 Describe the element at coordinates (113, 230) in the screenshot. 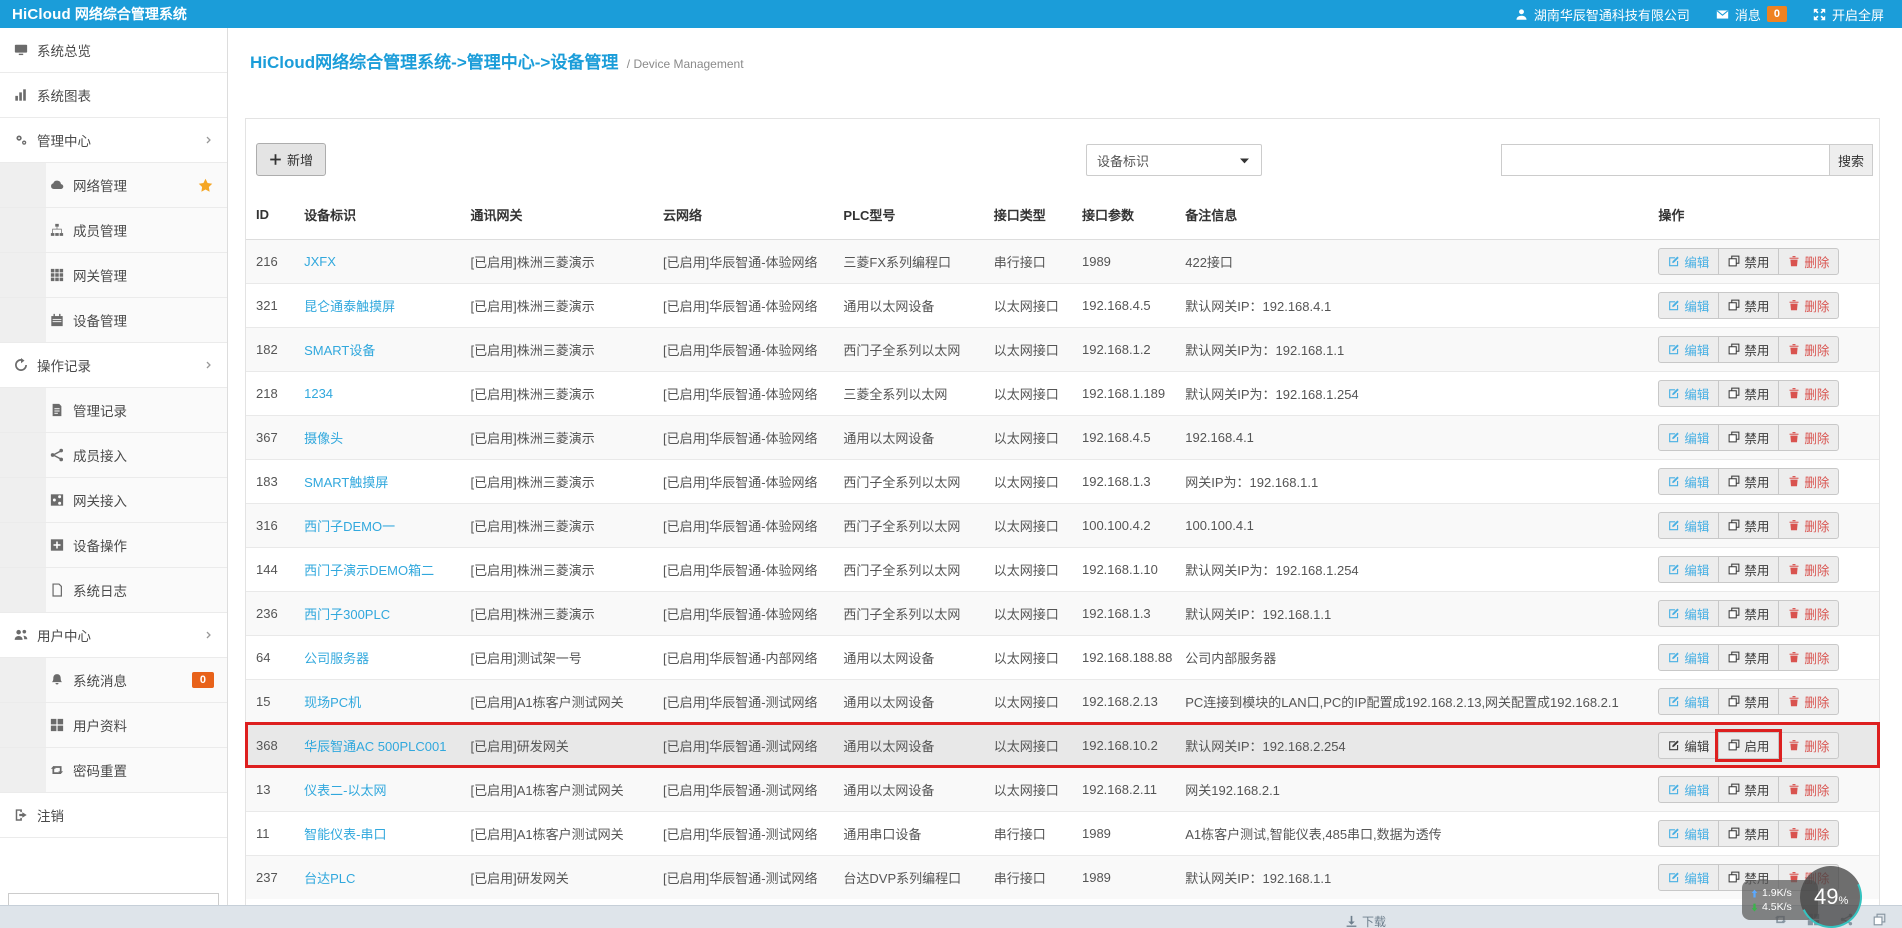

I see `sidebar-item-member-management: 成员管理` at that location.